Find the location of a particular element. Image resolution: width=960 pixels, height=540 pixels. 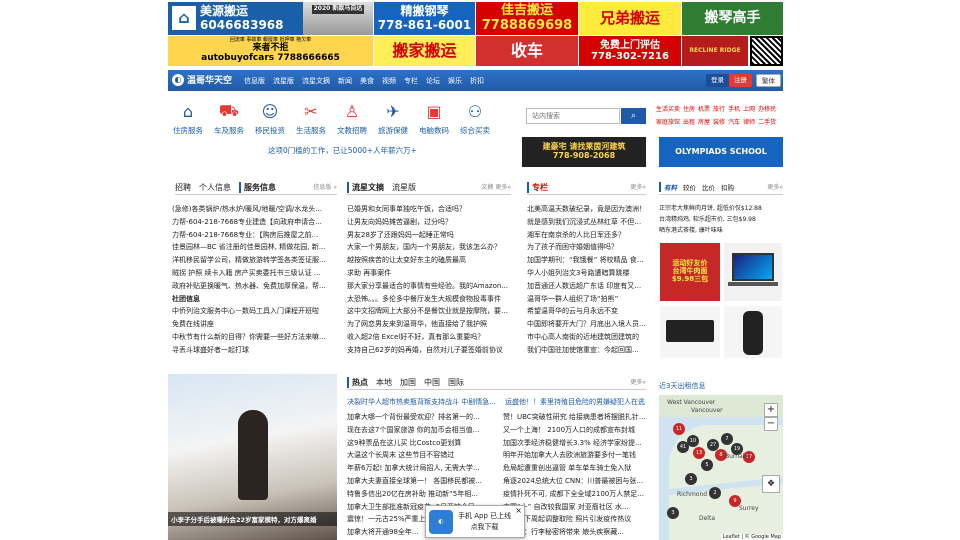

list-item: 越按照疾苦的让太变好东主的磕质最高 is located at coordinates (429, 260).